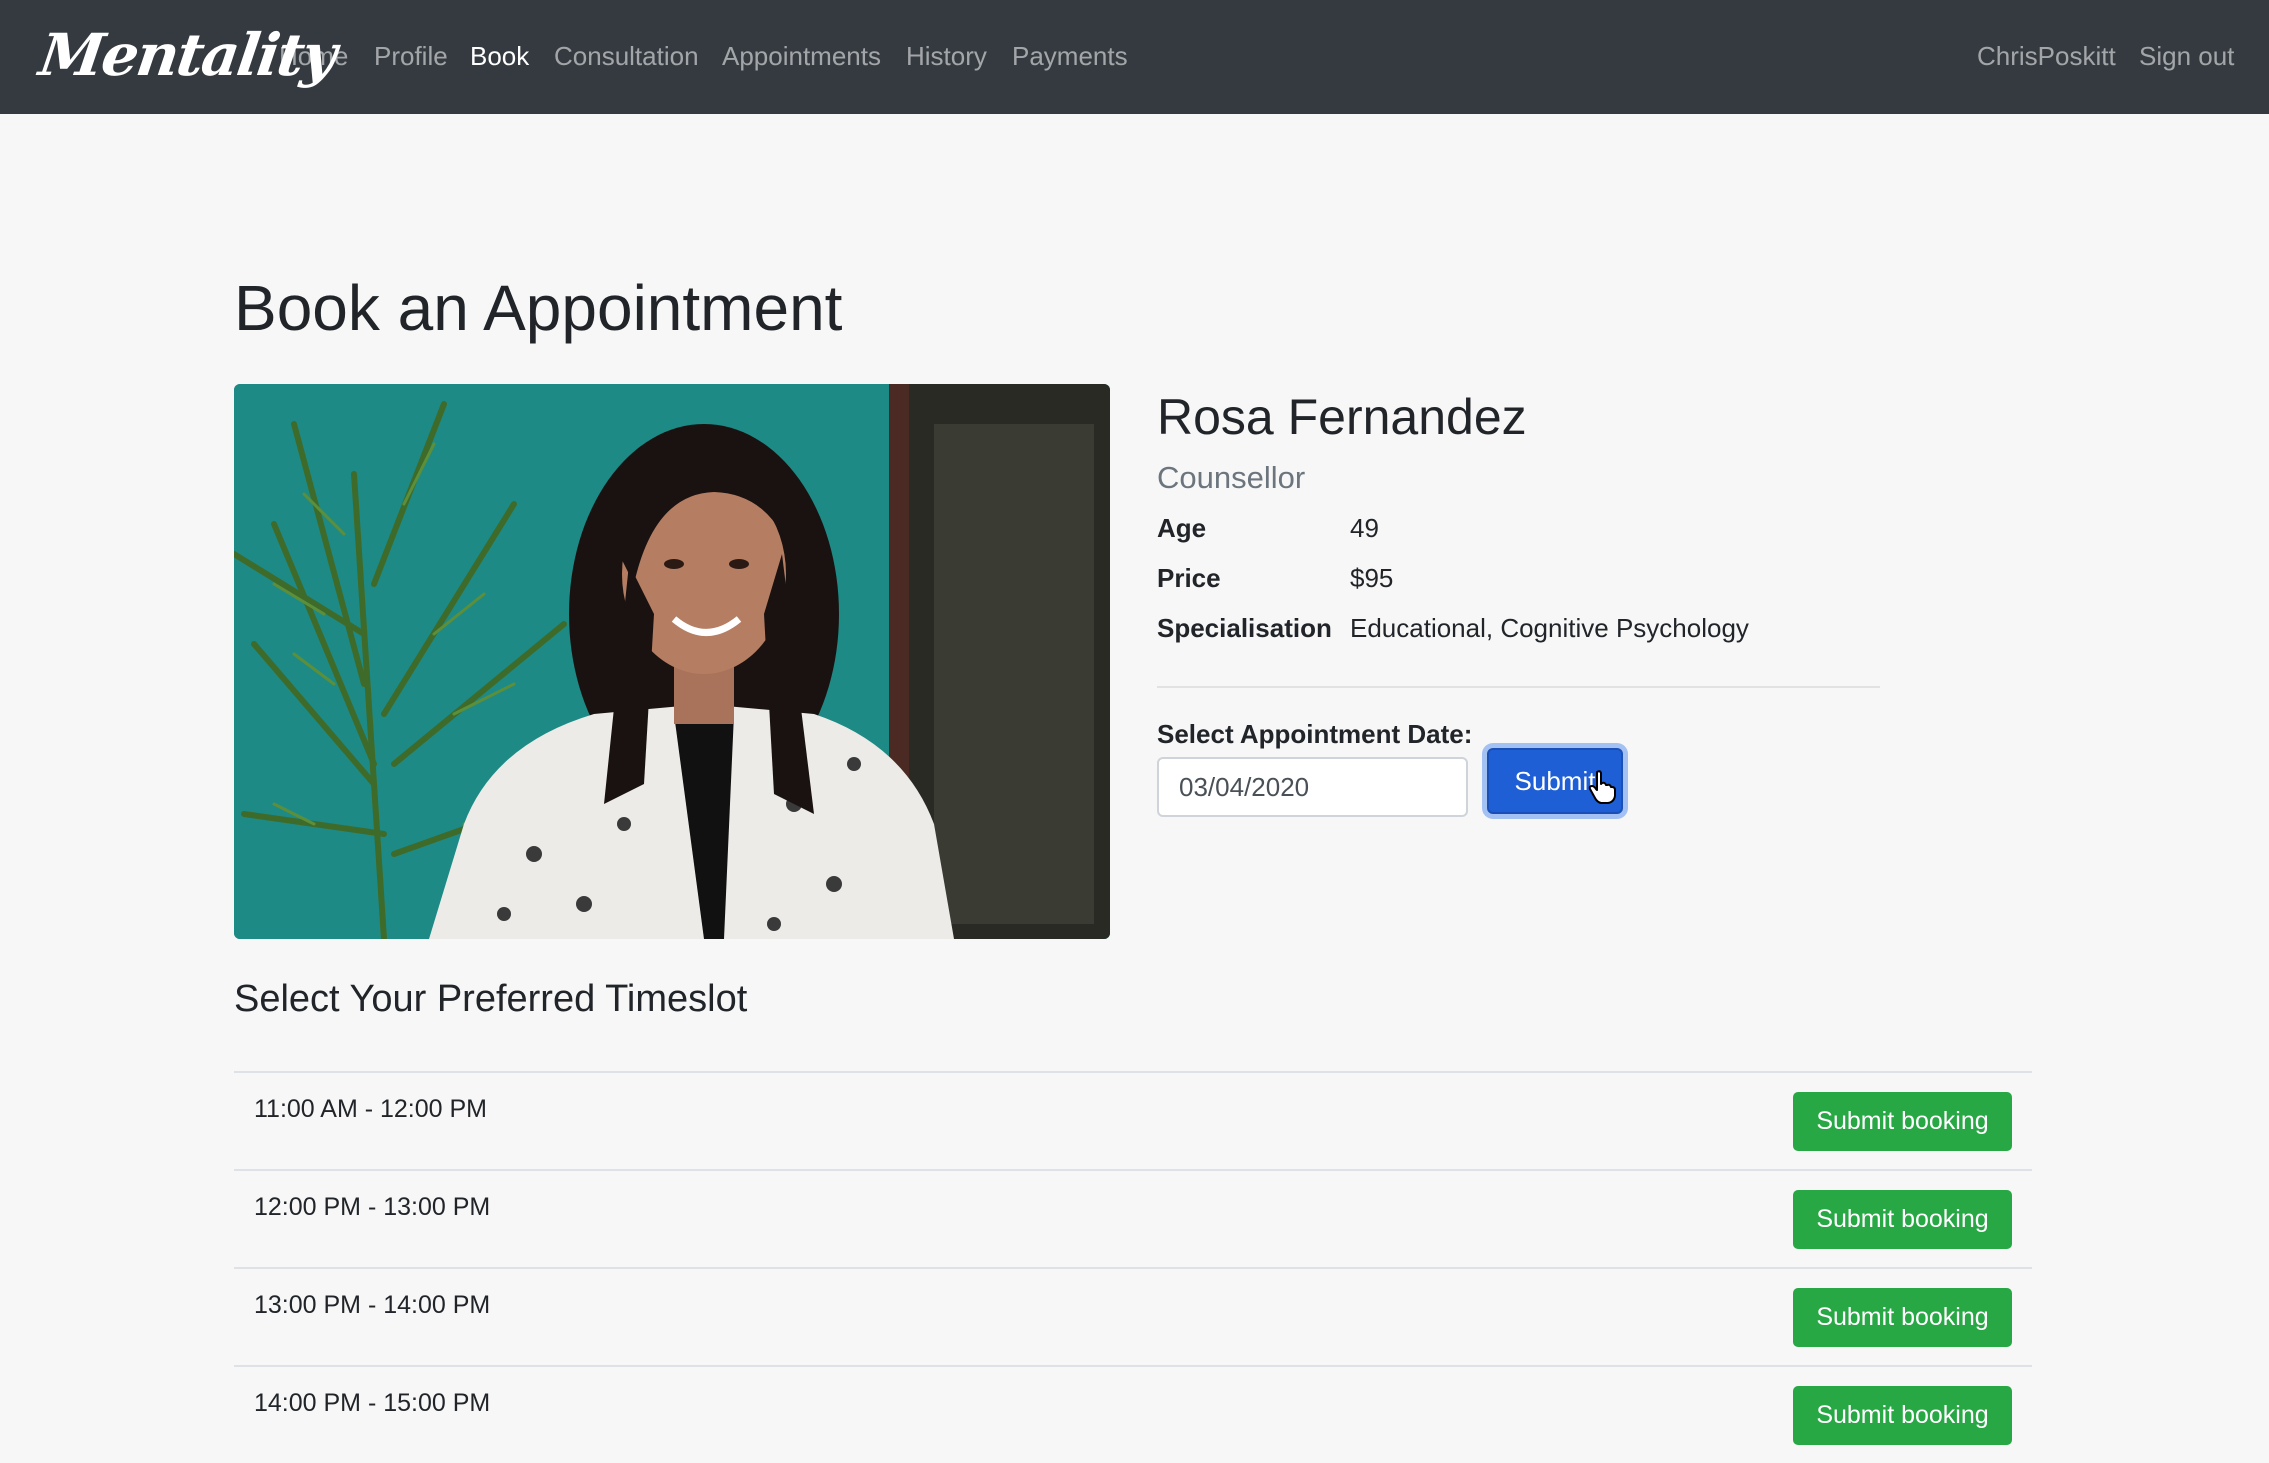  Describe the element at coordinates (1182, 528) in the screenshot. I see `detail-label-age: Age` at that location.